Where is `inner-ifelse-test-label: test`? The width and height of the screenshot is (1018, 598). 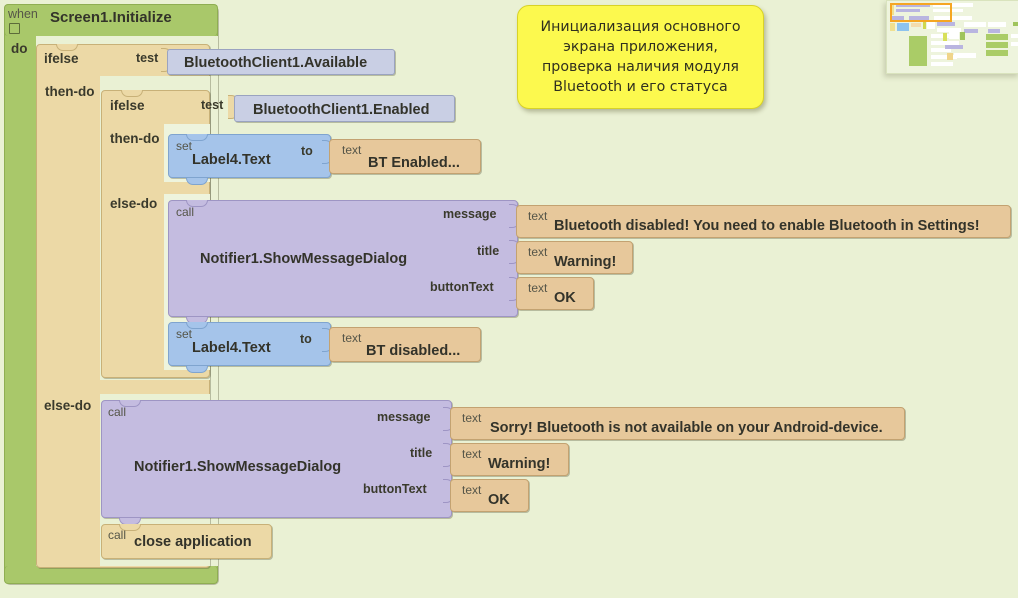
inner-ifelse-test-label: test is located at coordinates (212, 105).